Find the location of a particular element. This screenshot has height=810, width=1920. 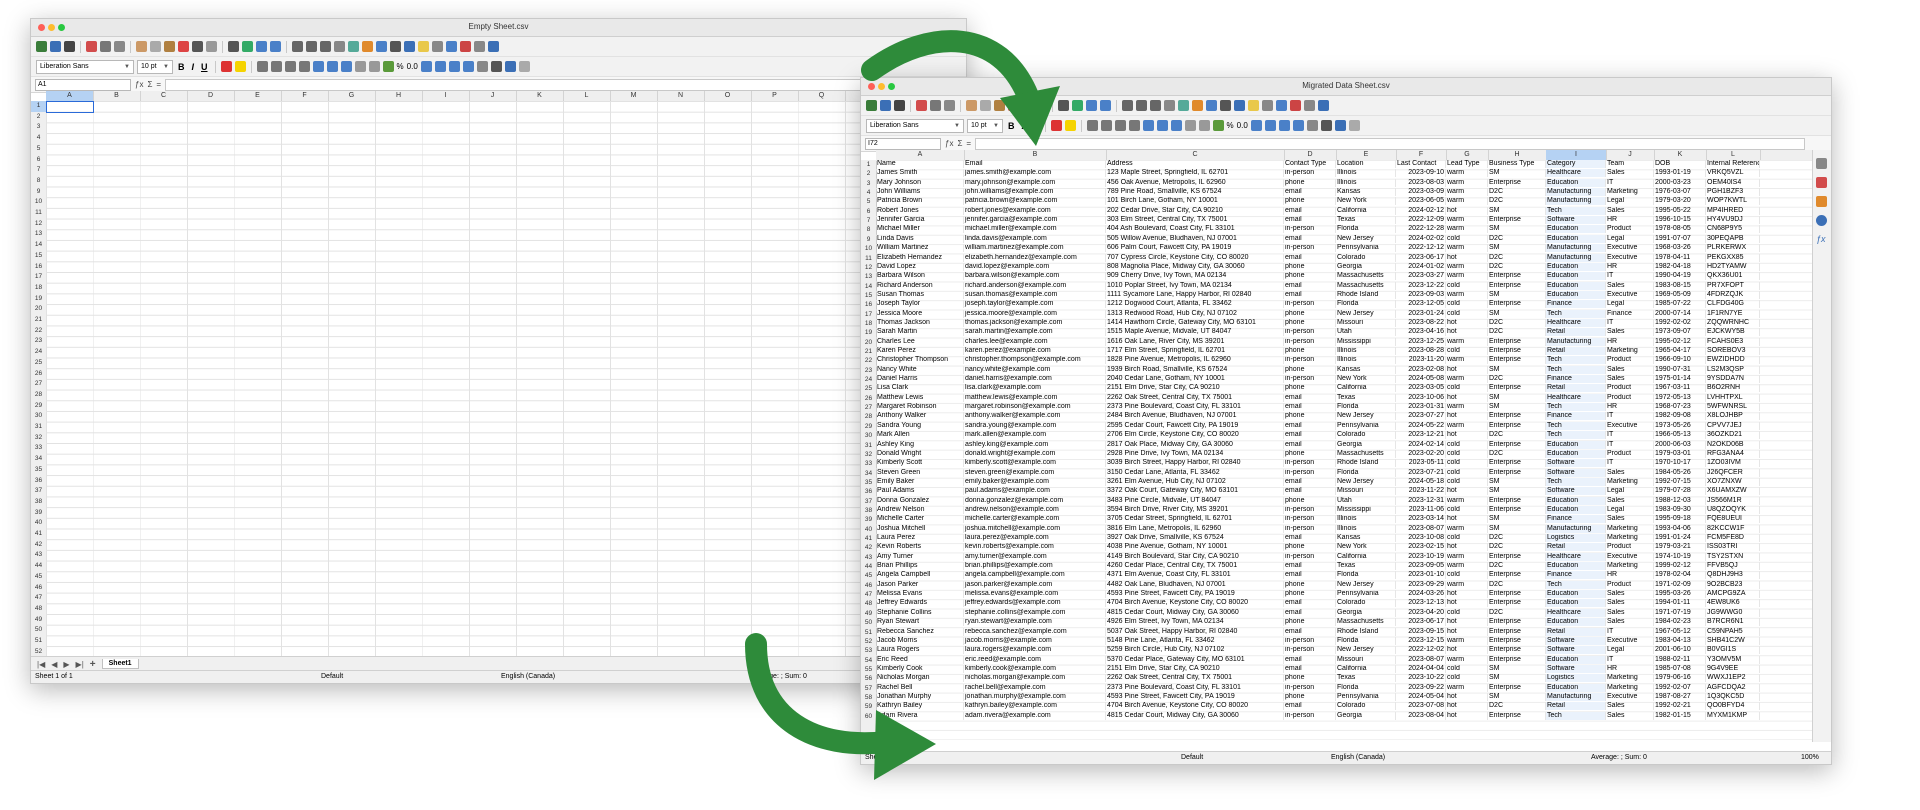

table-cell: California is located at coordinates (1366, 388).